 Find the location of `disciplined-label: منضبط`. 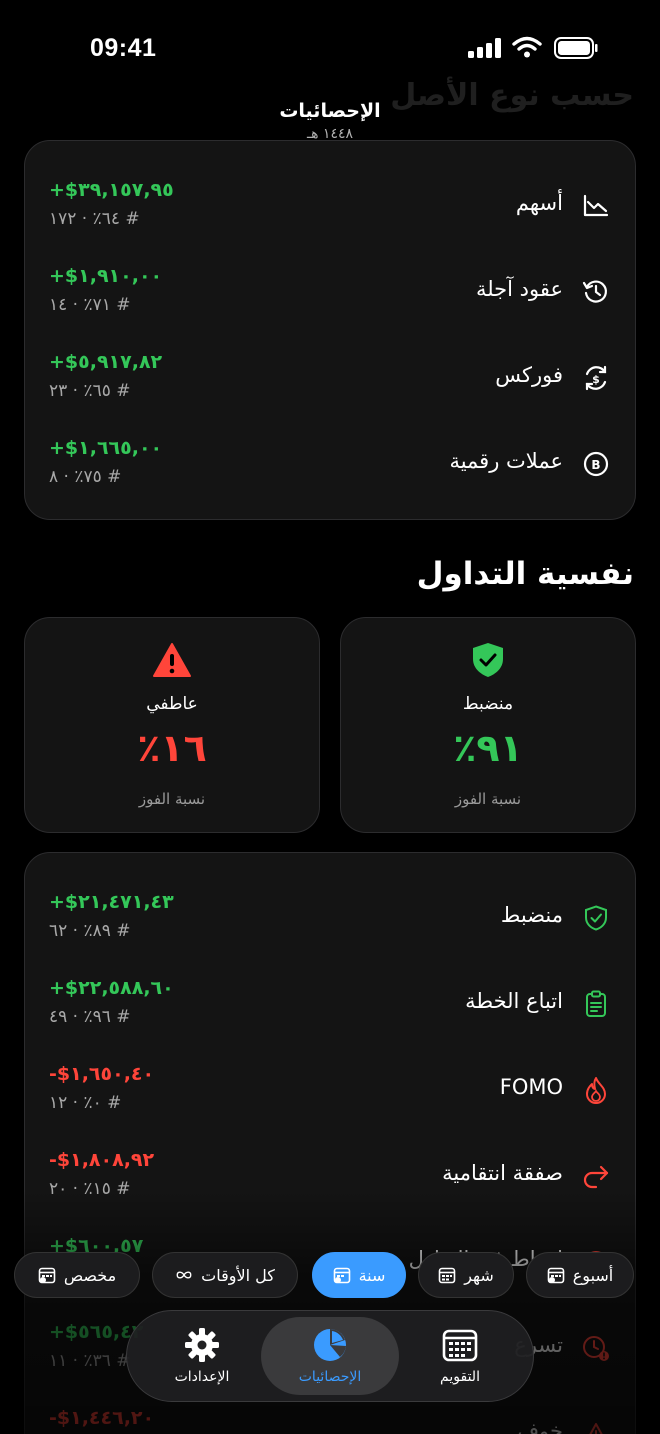

disciplined-label: منضبط is located at coordinates (488, 704).